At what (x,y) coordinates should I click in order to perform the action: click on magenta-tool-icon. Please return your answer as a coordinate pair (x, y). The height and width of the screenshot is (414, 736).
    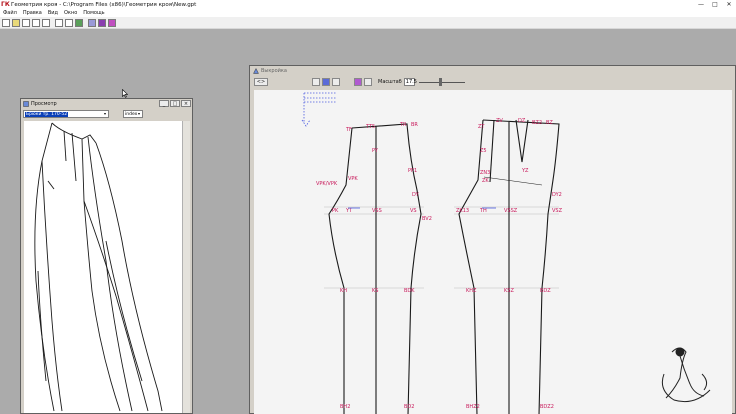
    Looking at the image, I should click on (112, 22).